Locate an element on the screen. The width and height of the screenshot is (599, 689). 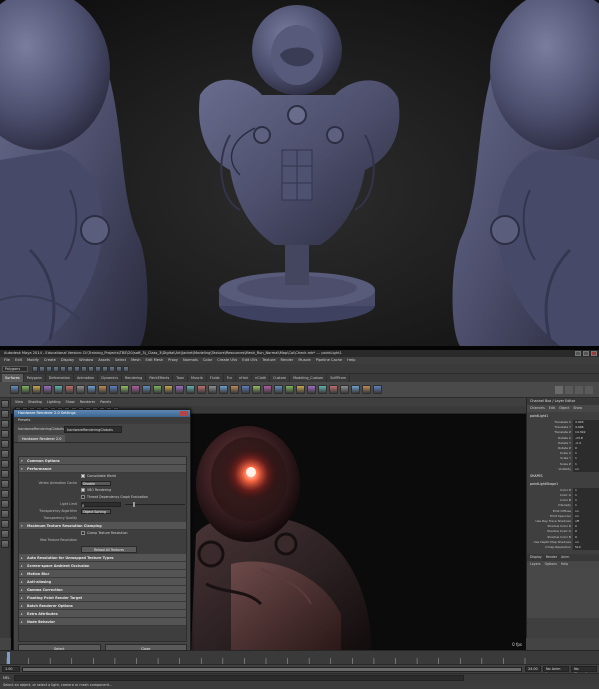
layer-list is located at coordinates (563, 593).